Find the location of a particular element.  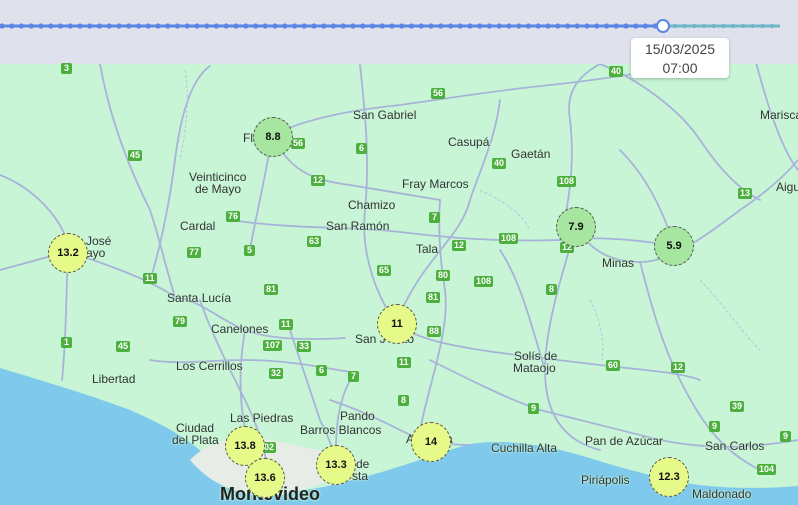

value-marker: 7.9 is located at coordinates (576, 227).